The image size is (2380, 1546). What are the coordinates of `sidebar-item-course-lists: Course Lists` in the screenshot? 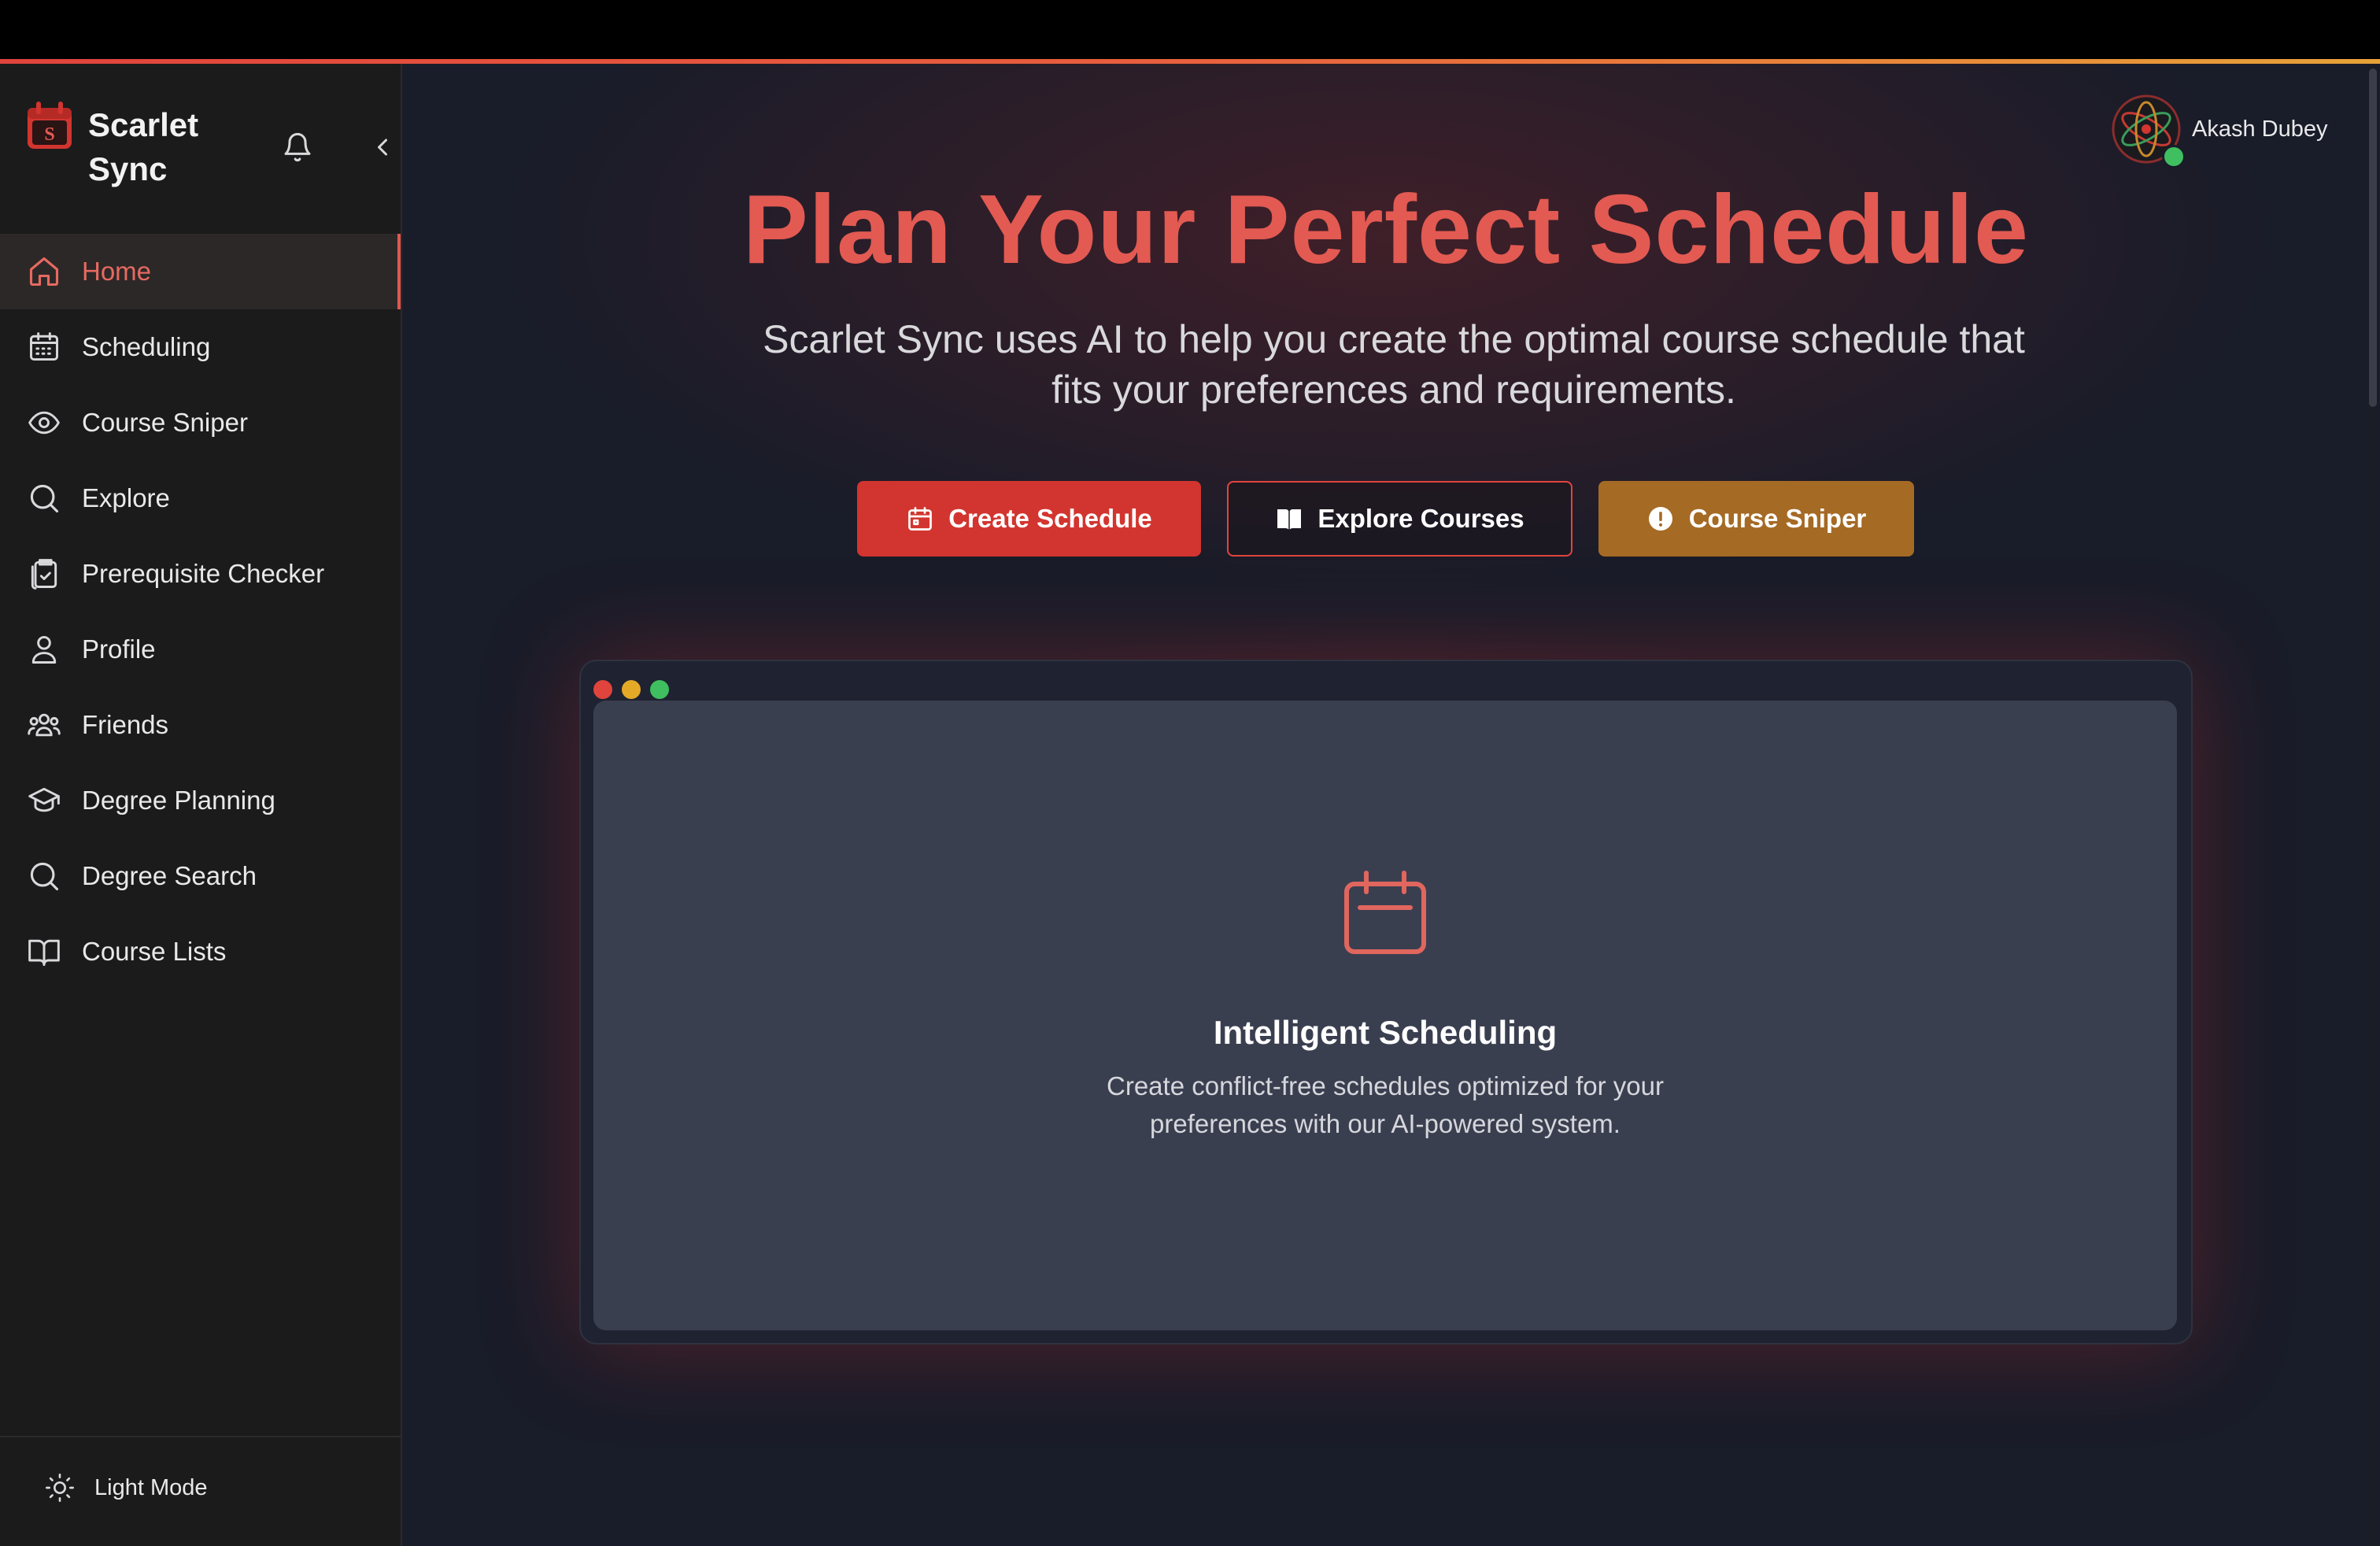 It's located at (200, 951).